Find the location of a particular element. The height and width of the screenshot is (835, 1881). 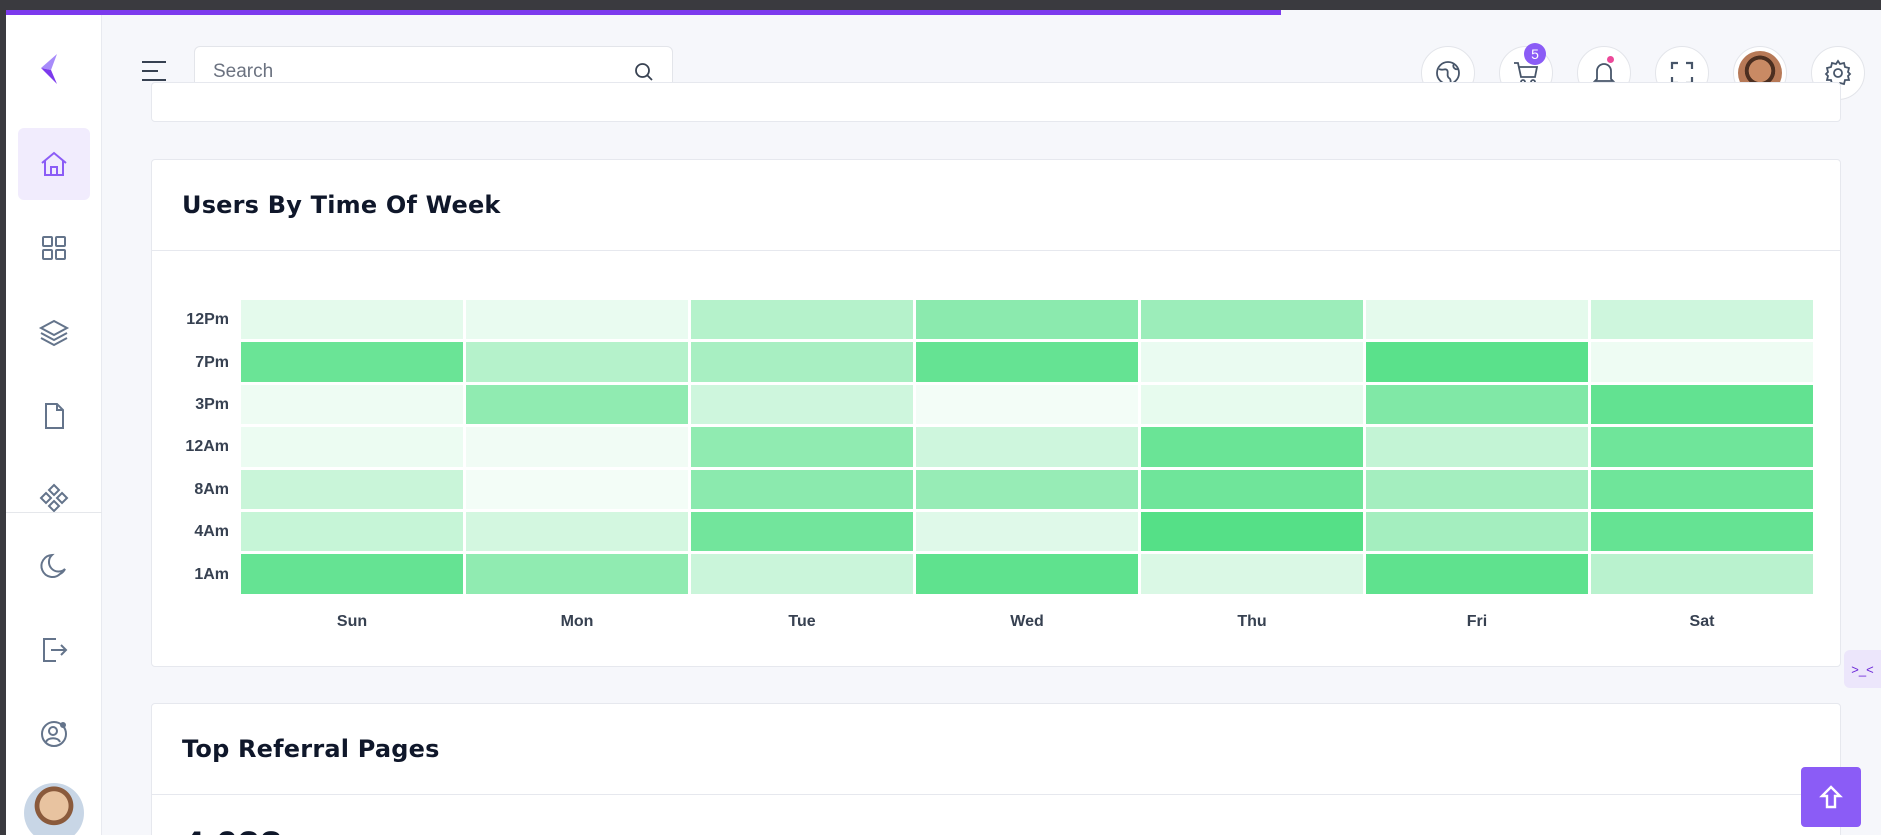

user-settings-icon is located at coordinates (54, 734).